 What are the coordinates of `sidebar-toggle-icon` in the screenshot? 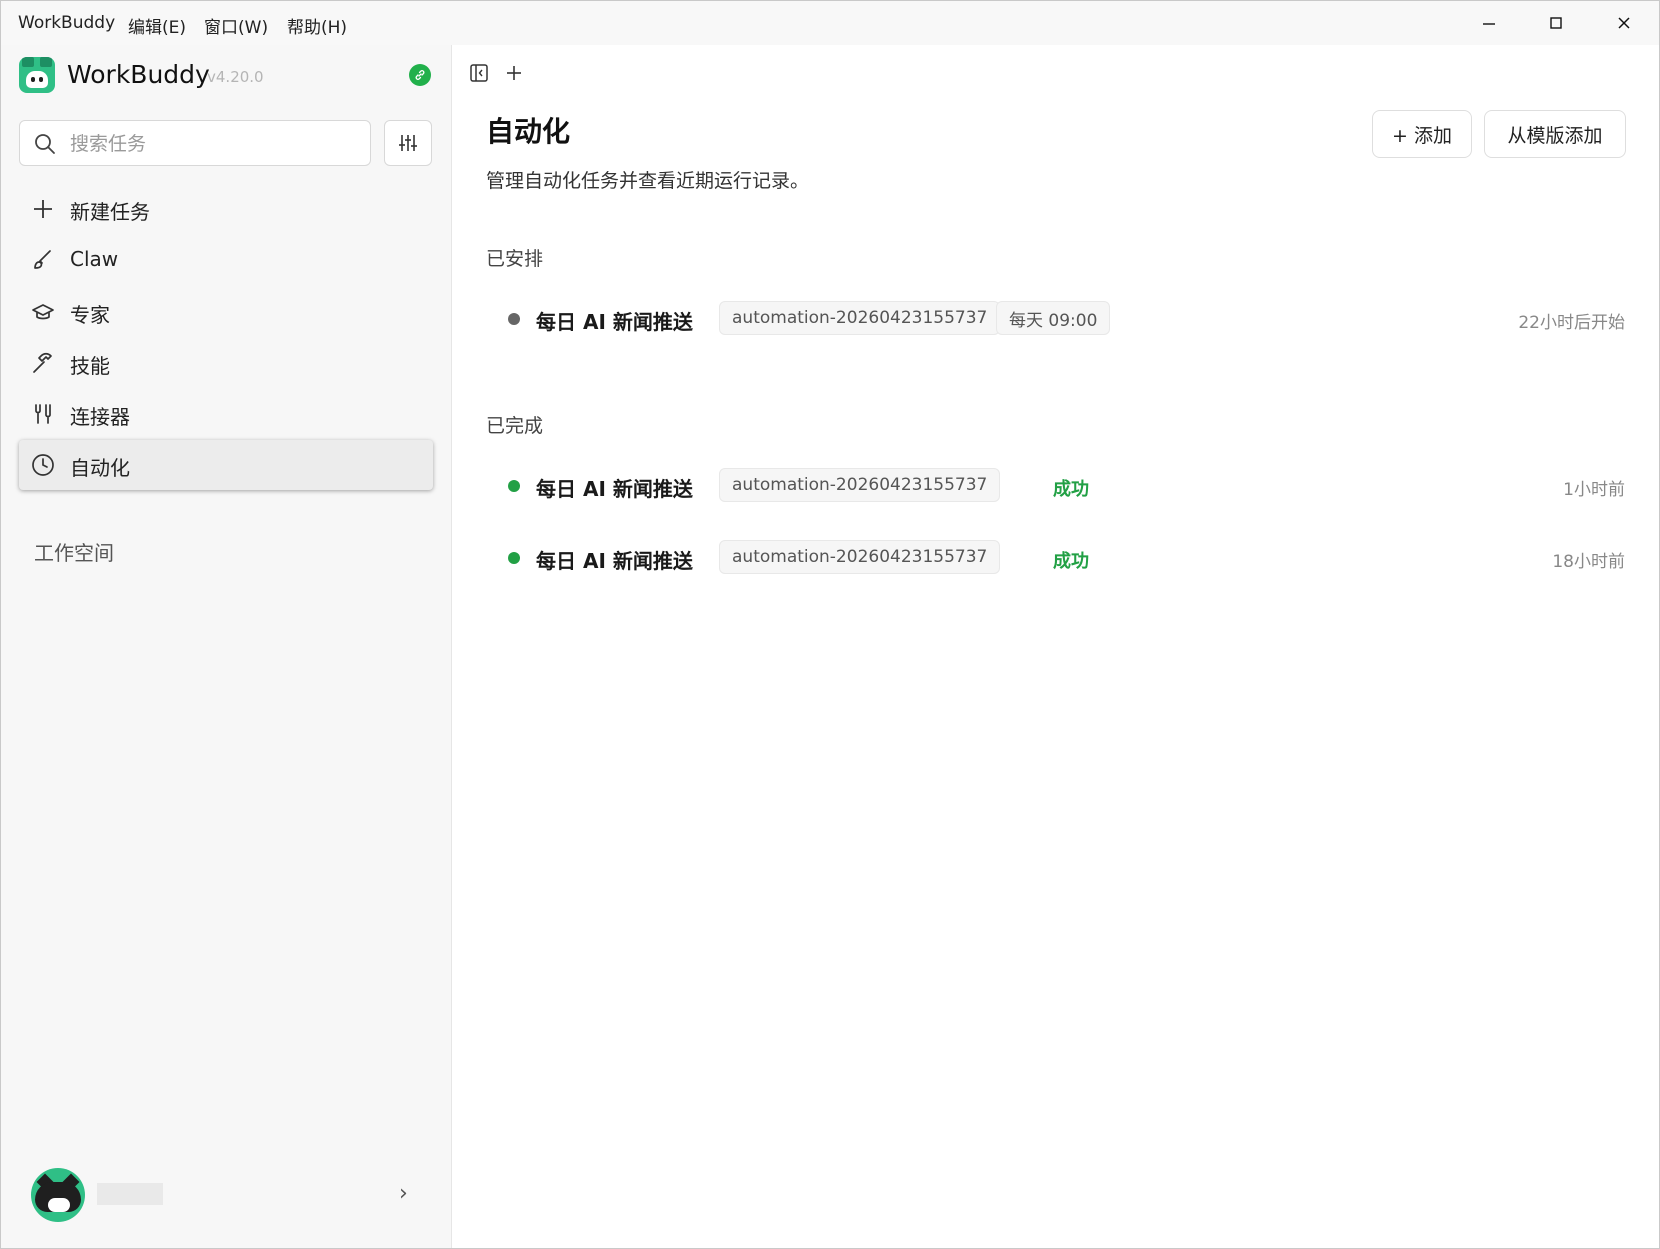 It's located at (479, 73).